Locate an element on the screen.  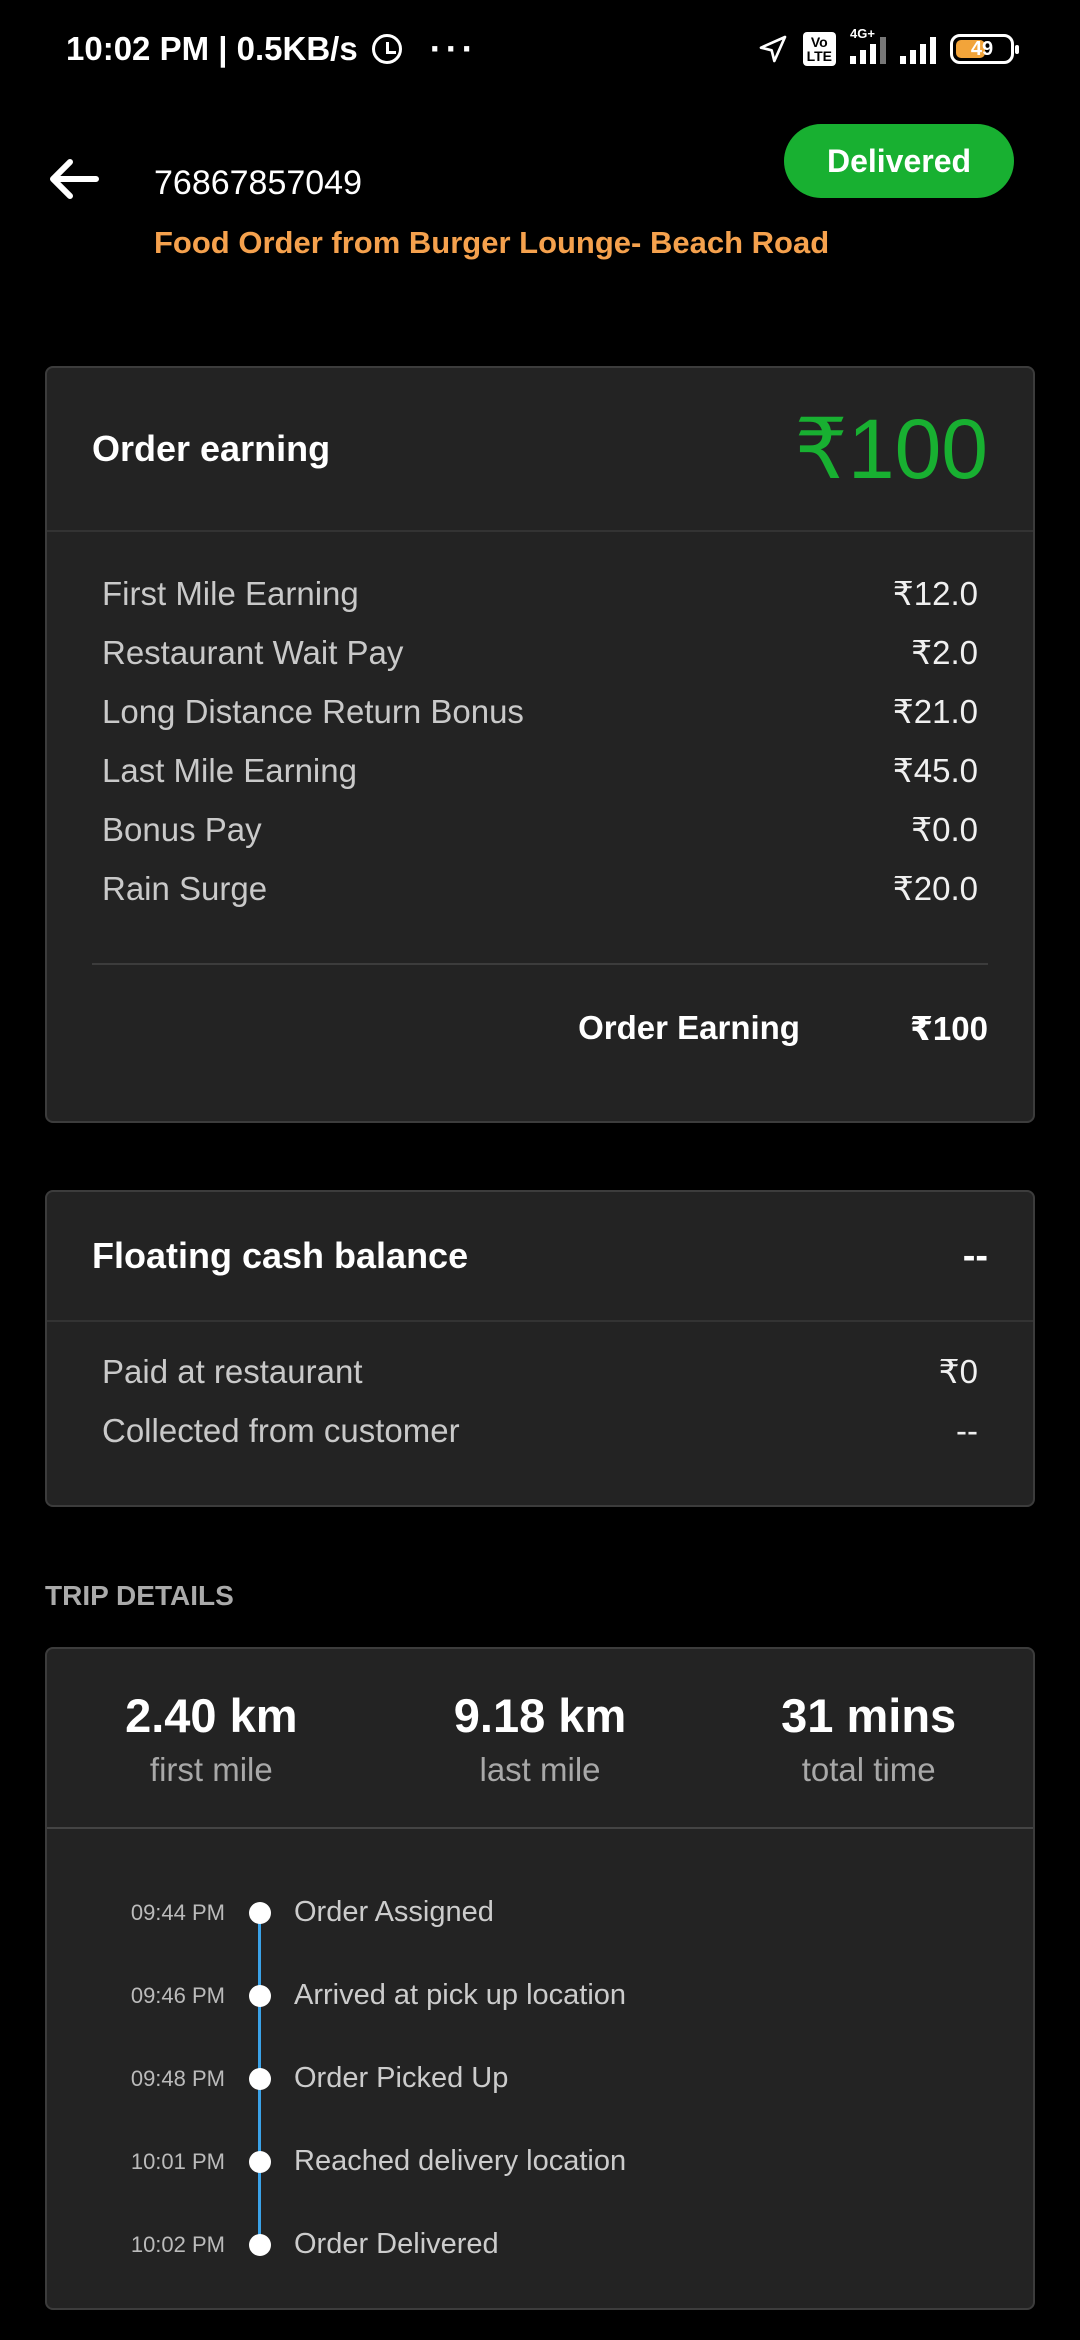
cash-item-label: Paid at restaurant is located at coordinates (232, 1371).